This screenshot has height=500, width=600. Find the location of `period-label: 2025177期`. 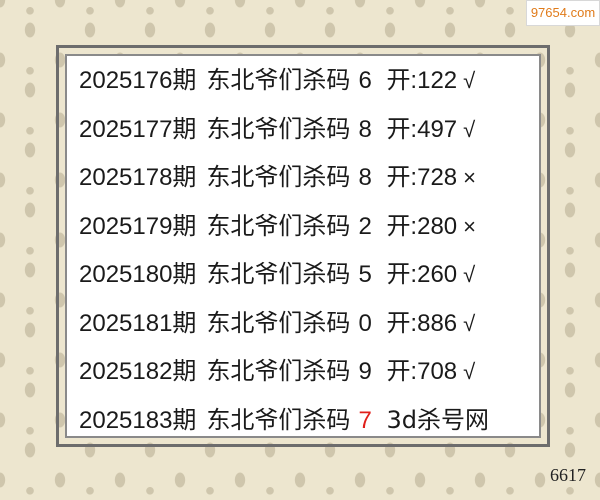

period-label: 2025177期 is located at coordinates (138, 129).